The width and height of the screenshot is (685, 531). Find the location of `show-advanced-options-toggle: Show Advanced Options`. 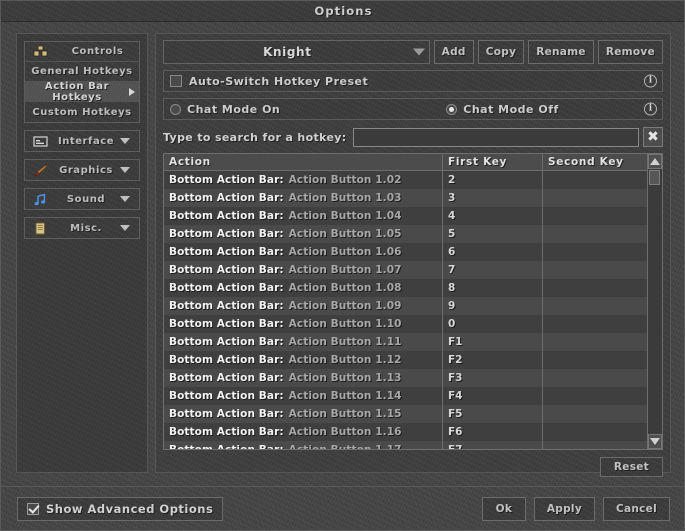

show-advanced-options-toggle: Show Advanced Options is located at coordinates (120, 508).